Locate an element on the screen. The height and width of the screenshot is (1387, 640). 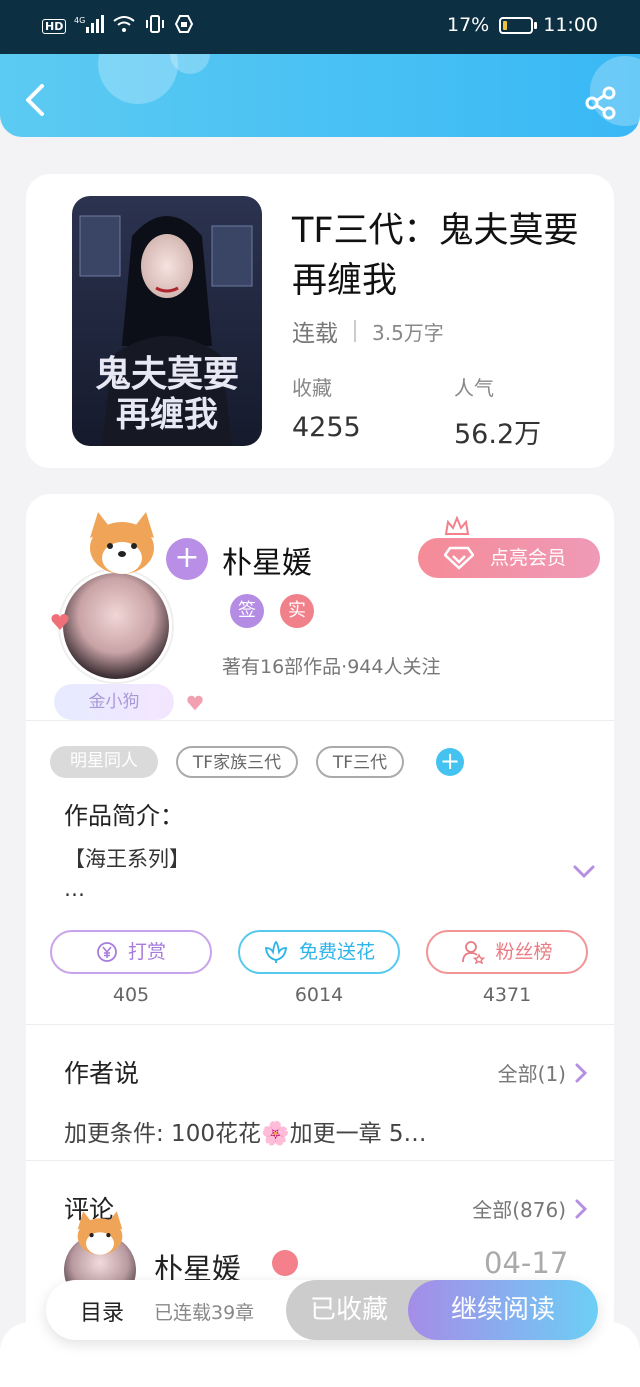
author-says-all-label: 全部(1) is located at coordinates (531, 1074).